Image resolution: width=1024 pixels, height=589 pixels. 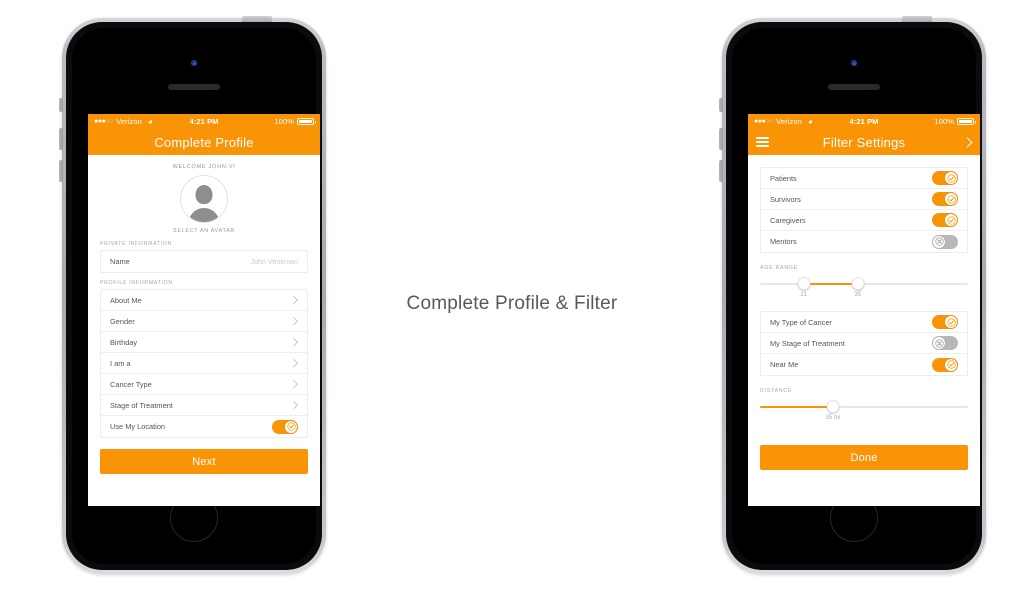 I want to click on row-use-my-location: Use My Location, so click(x=204, y=426).